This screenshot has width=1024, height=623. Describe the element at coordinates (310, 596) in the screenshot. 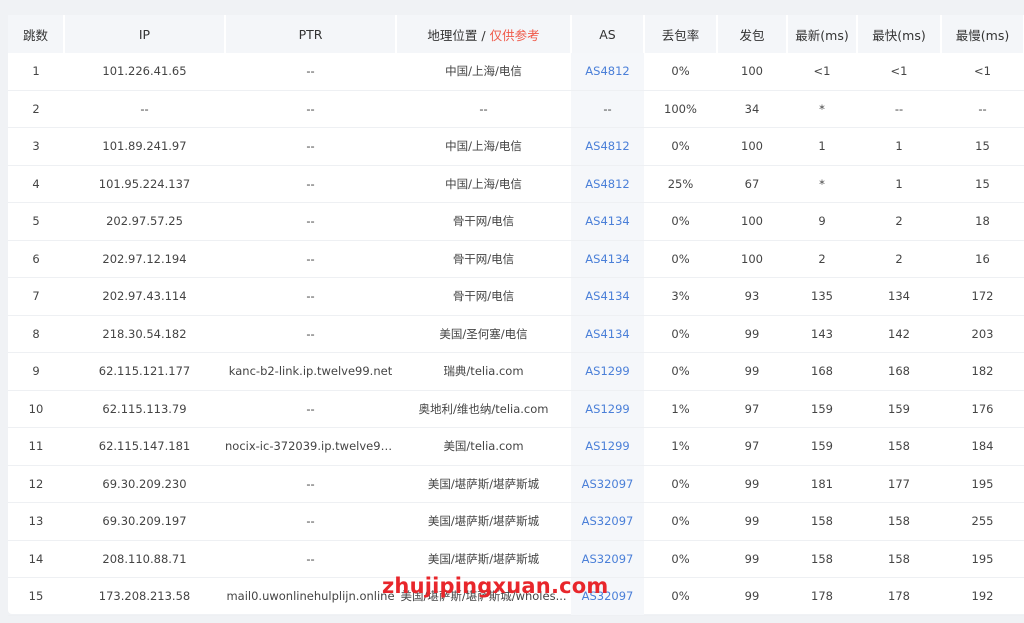

I see `cell-ptr: mail0.uwonlinehulplijn.online` at that location.